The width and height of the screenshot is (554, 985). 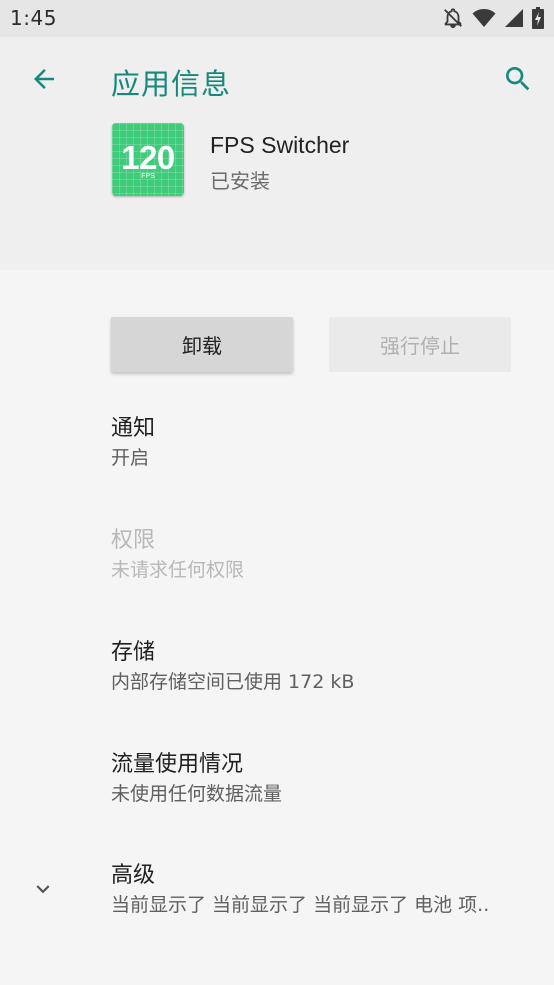 I want to click on app-name: FPS Switcher, so click(x=280, y=145).